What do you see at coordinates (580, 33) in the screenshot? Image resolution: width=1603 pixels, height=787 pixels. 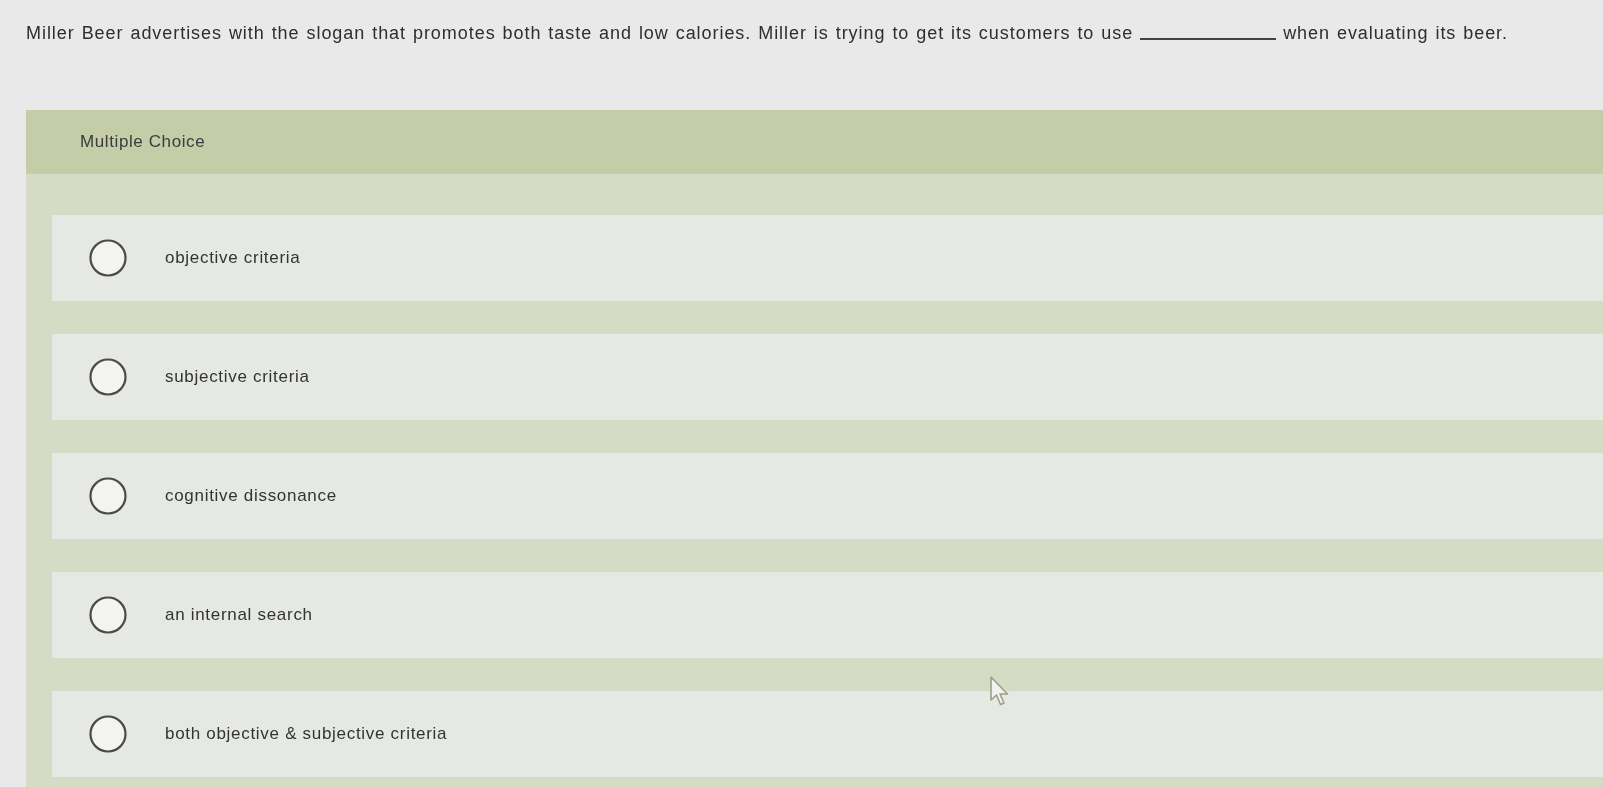 I see `question-text: Miller Beer advertises with the slogan that promotes both taste and low calories. Miller is trying to get its customers to use` at bounding box center [580, 33].